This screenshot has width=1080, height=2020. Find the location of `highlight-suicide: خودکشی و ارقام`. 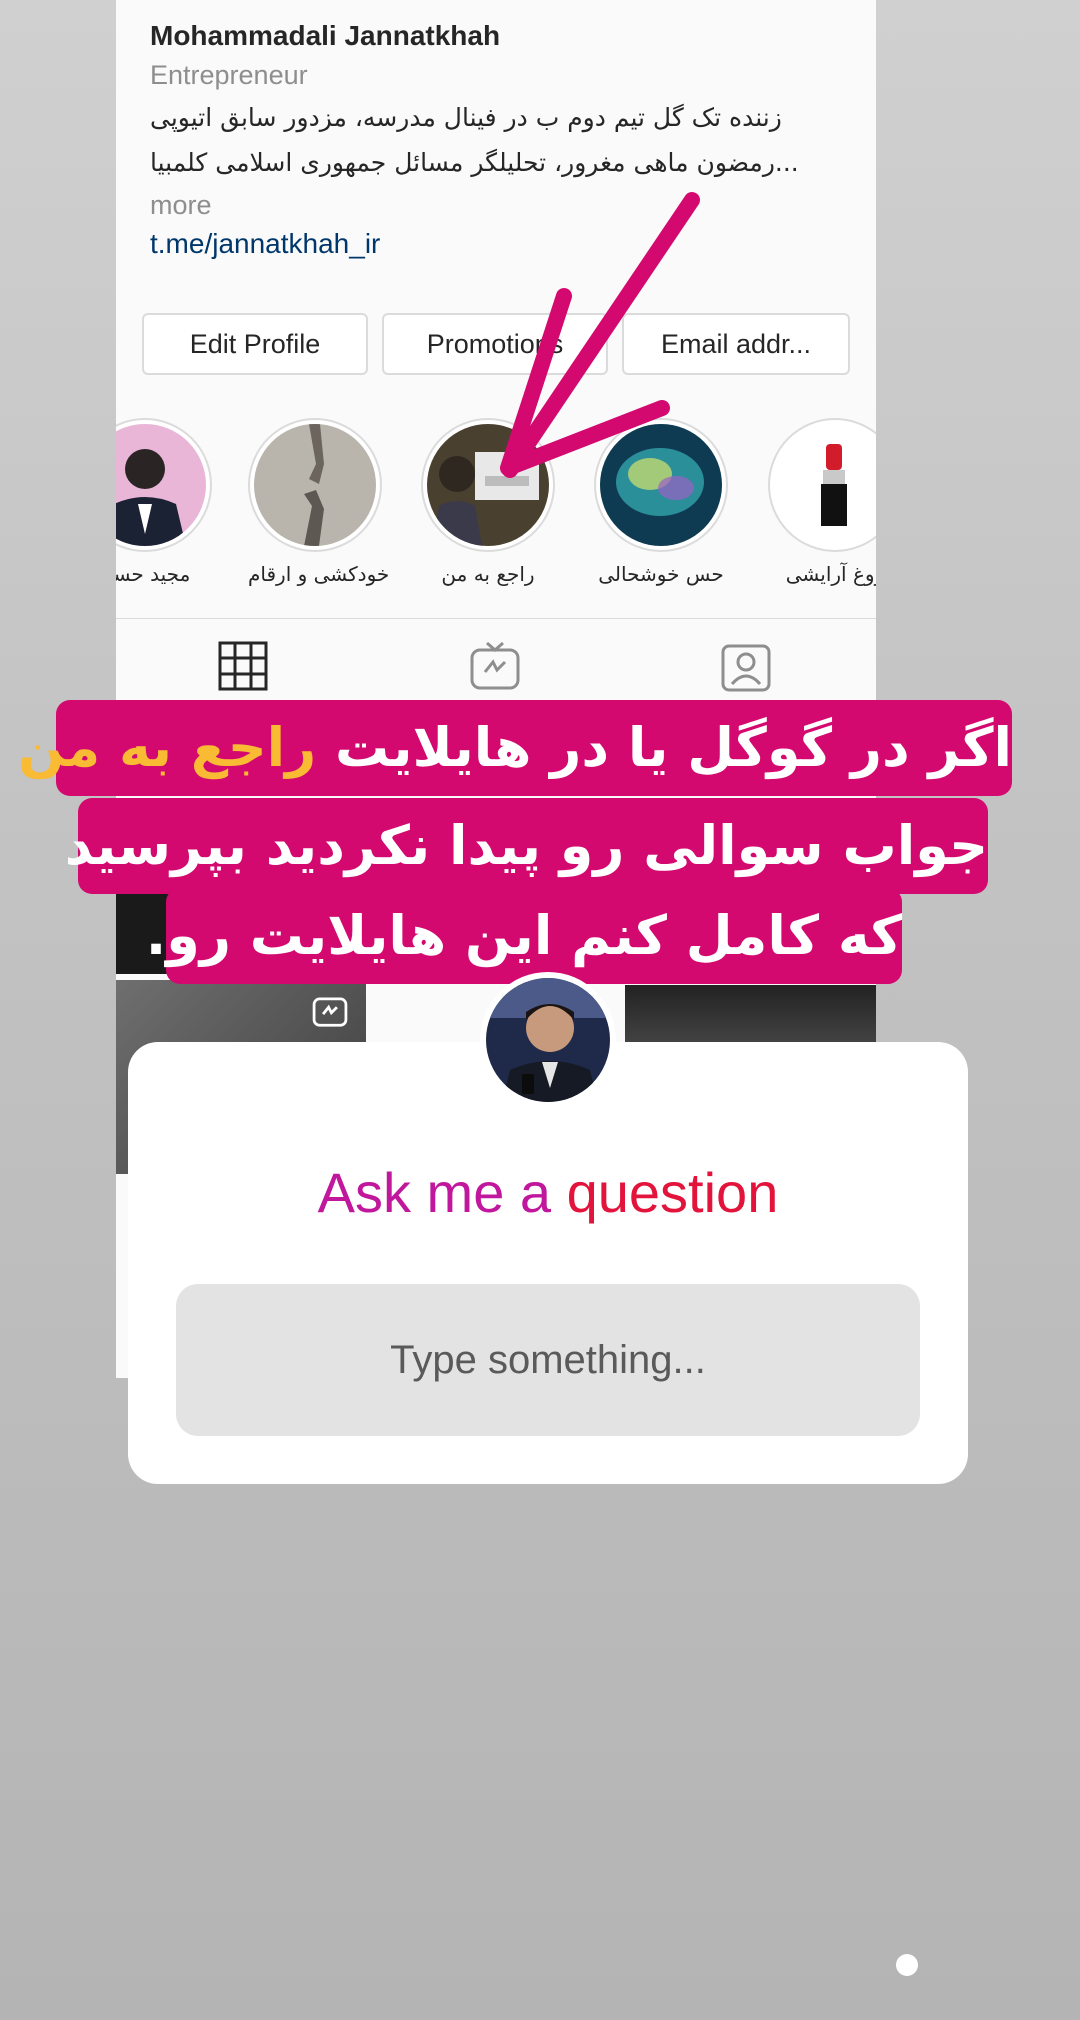

highlight-suicide: خودکشی و ارقام is located at coordinates (319, 502).